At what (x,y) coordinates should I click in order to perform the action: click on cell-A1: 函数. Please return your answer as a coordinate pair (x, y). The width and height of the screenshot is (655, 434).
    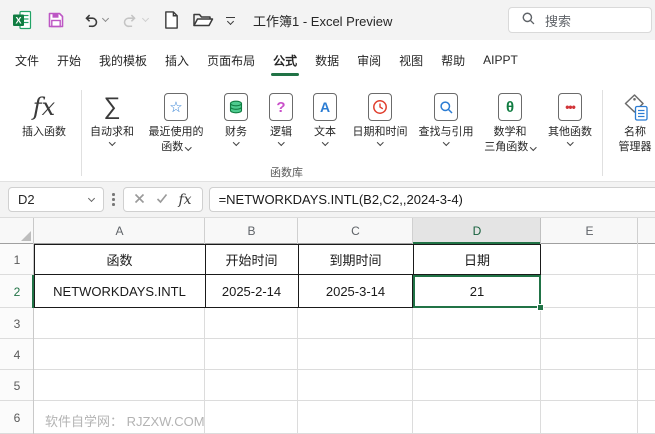
    Looking at the image, I should click on (119, 259).